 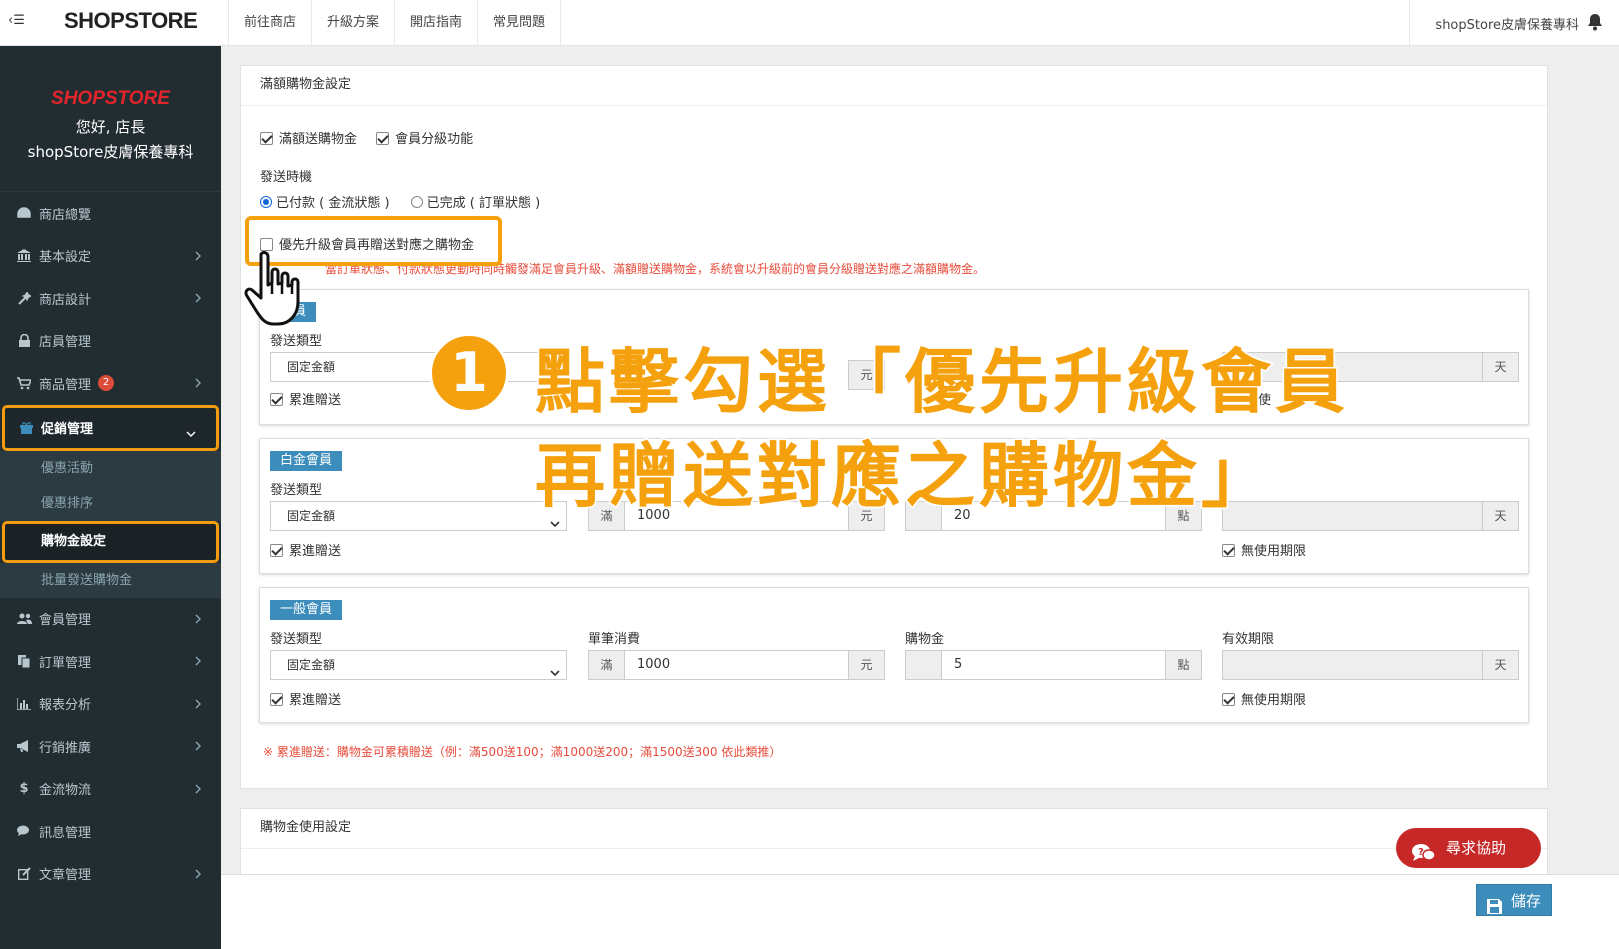 I want to click on sub-item-promo-order: 優惠排序, so click(x=110, y=503).